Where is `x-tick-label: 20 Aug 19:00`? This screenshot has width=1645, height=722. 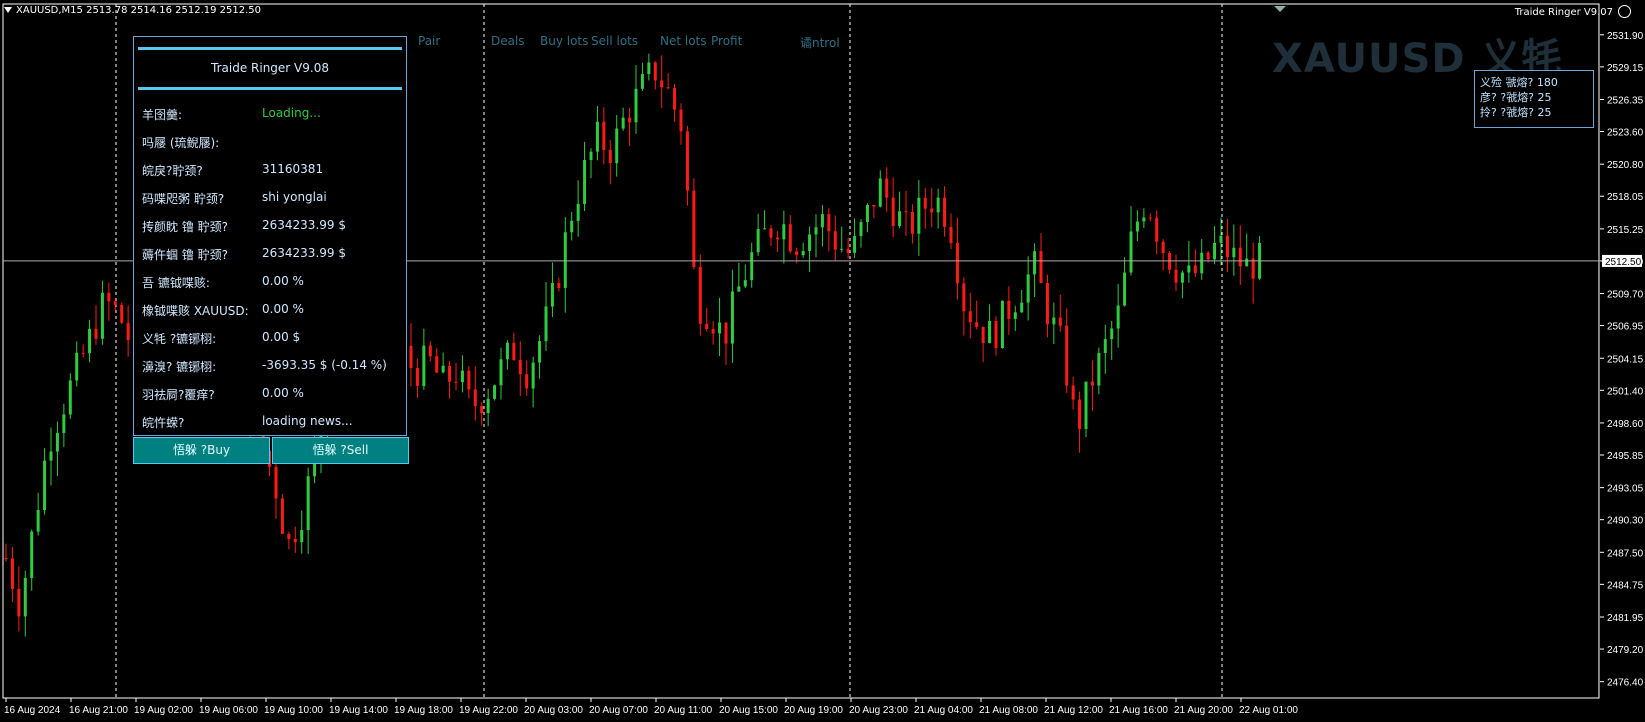 x-tick-label: 20 Aug 19:00 is located at coordinates (813, 710).